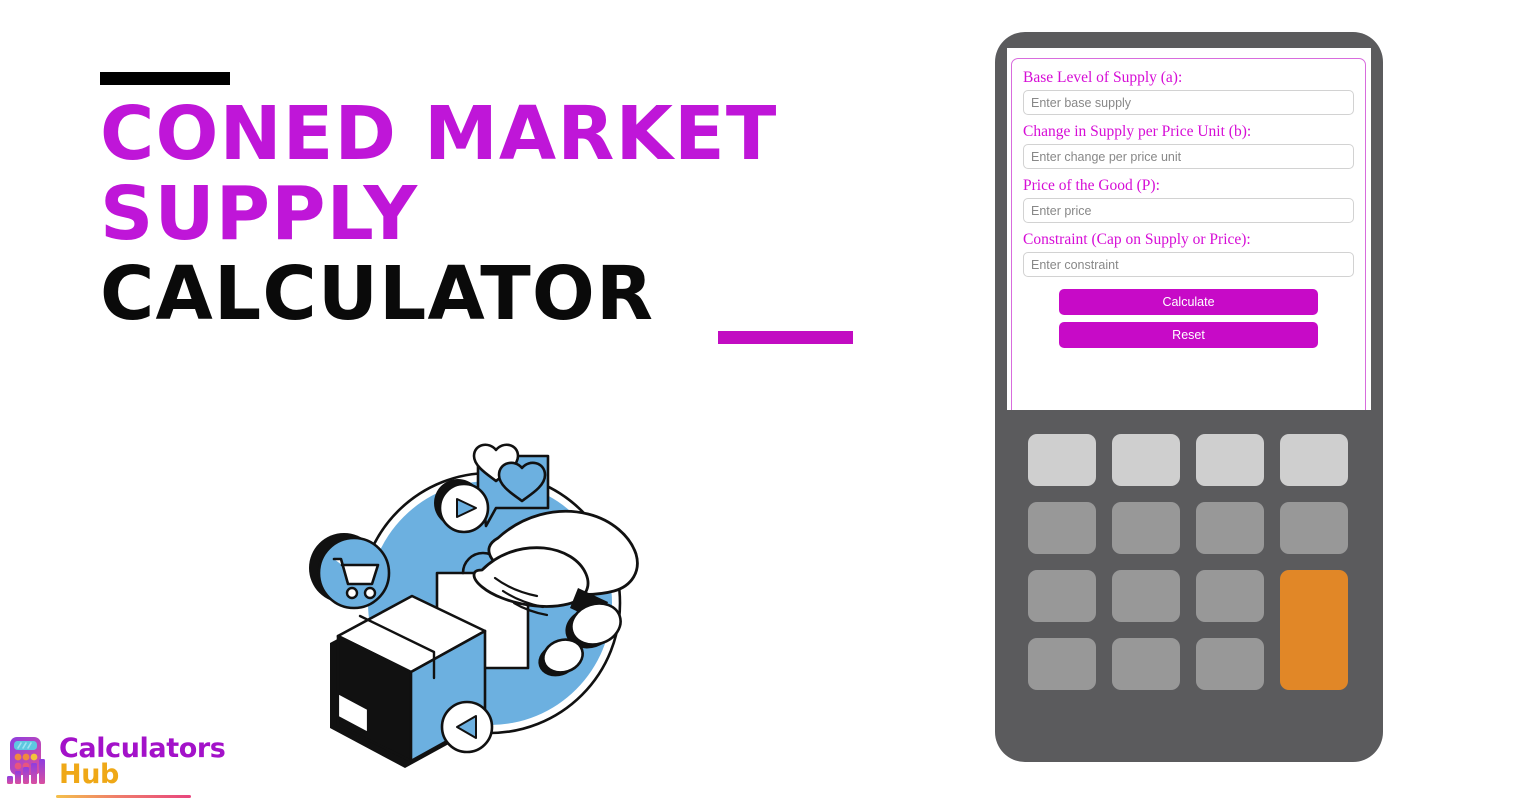 The height and width of the screenshot is (800, 1520). What do you see at coordinates (1188, 211) in the screenshot?
I see `price-input` at bounding box center [1188, 211].